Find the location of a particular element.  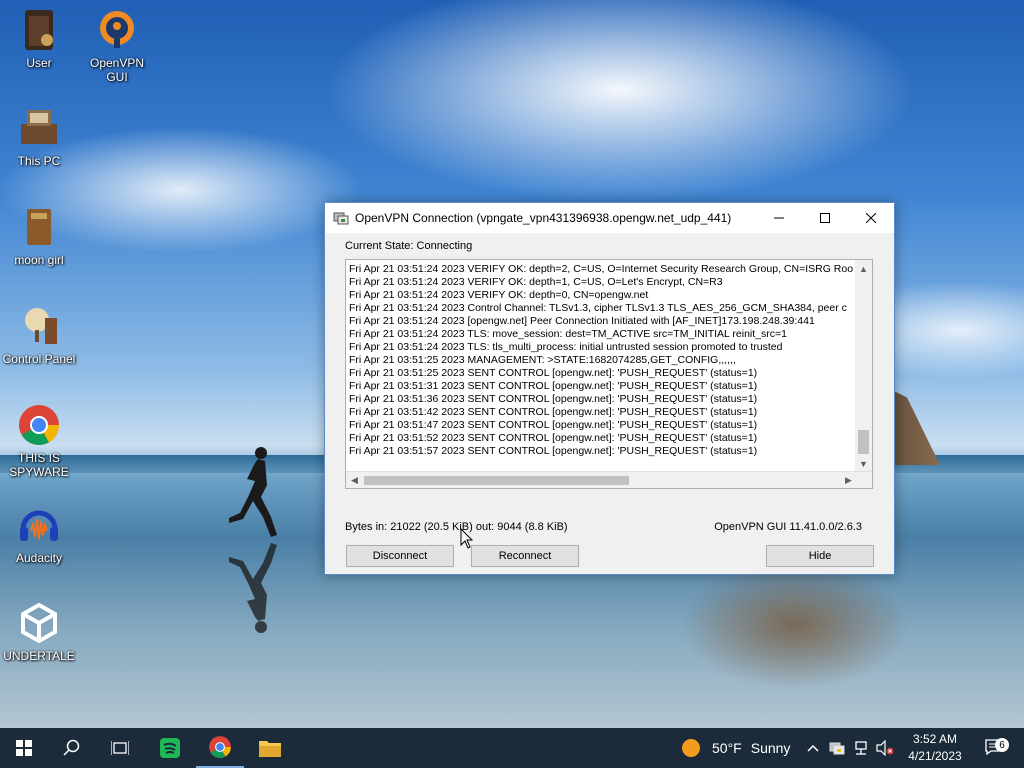

rock-reflection is located at coordinates (795, 625).